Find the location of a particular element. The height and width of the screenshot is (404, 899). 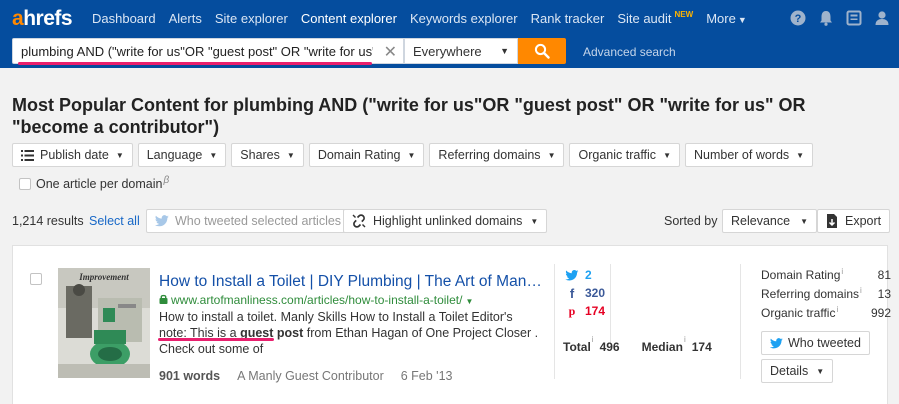

social-shares: 2 f 320 p 174 is located at coordinates (585, 293).